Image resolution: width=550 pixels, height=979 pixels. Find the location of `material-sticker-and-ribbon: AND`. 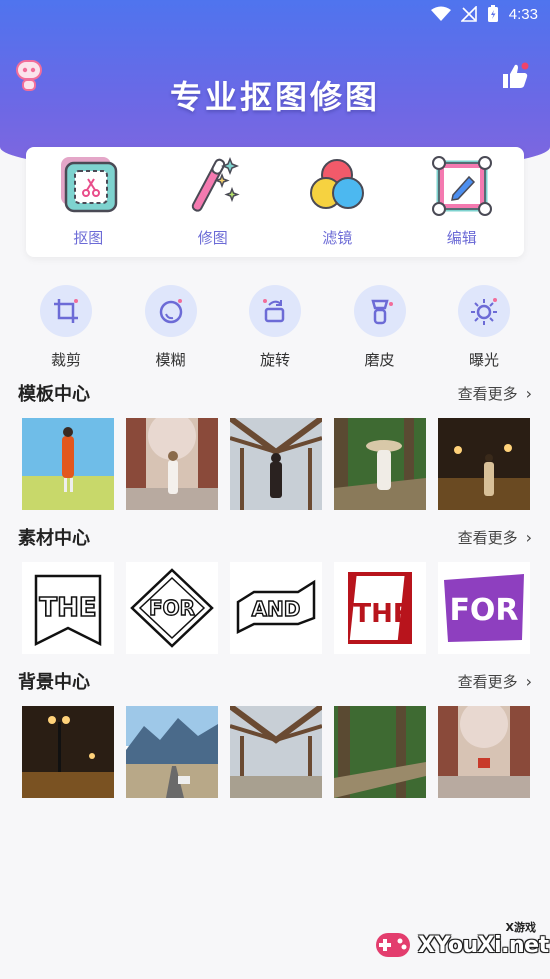

material-sticker-and-ribbon: AND is located at coordinates (276, 608).